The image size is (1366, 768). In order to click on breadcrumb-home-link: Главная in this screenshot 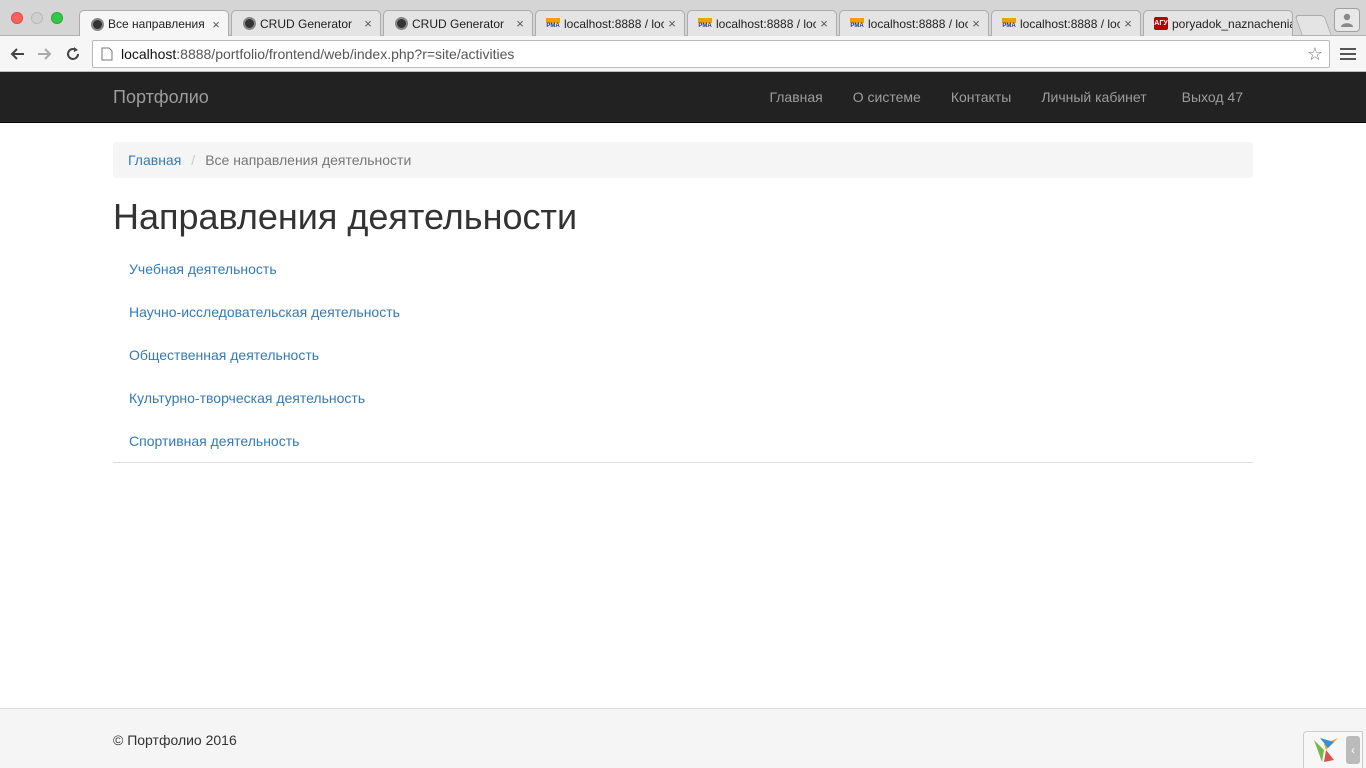, I will do `click(154, 160)`.